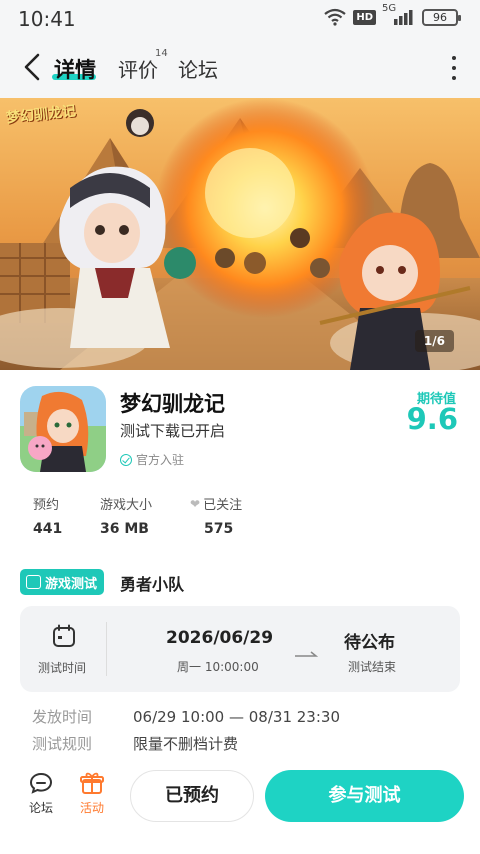 This screenshot has height=854, width=480. What do you see at coordinates (240, 649) in the screenshot?
I see `test-schedule-card: 测试时间 2026/06/29 周一 10:00:00 待公布 测试结束` at bounding box center [240, 649].